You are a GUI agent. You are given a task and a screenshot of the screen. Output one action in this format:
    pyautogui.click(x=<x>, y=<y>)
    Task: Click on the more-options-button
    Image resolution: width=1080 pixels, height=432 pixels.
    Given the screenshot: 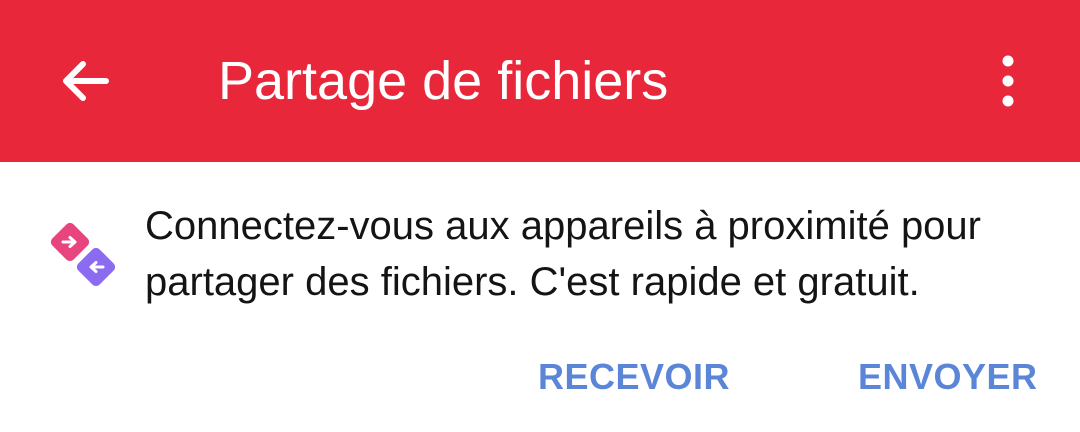 What is the action you would take?
    pyautogui.click(x=1008, y=81)
    